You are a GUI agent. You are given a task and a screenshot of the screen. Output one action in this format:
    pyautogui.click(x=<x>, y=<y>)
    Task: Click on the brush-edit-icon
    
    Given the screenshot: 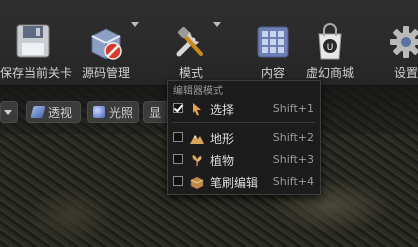 What is the action you would take?
    pyautogui.click(x=197, y=182)
    